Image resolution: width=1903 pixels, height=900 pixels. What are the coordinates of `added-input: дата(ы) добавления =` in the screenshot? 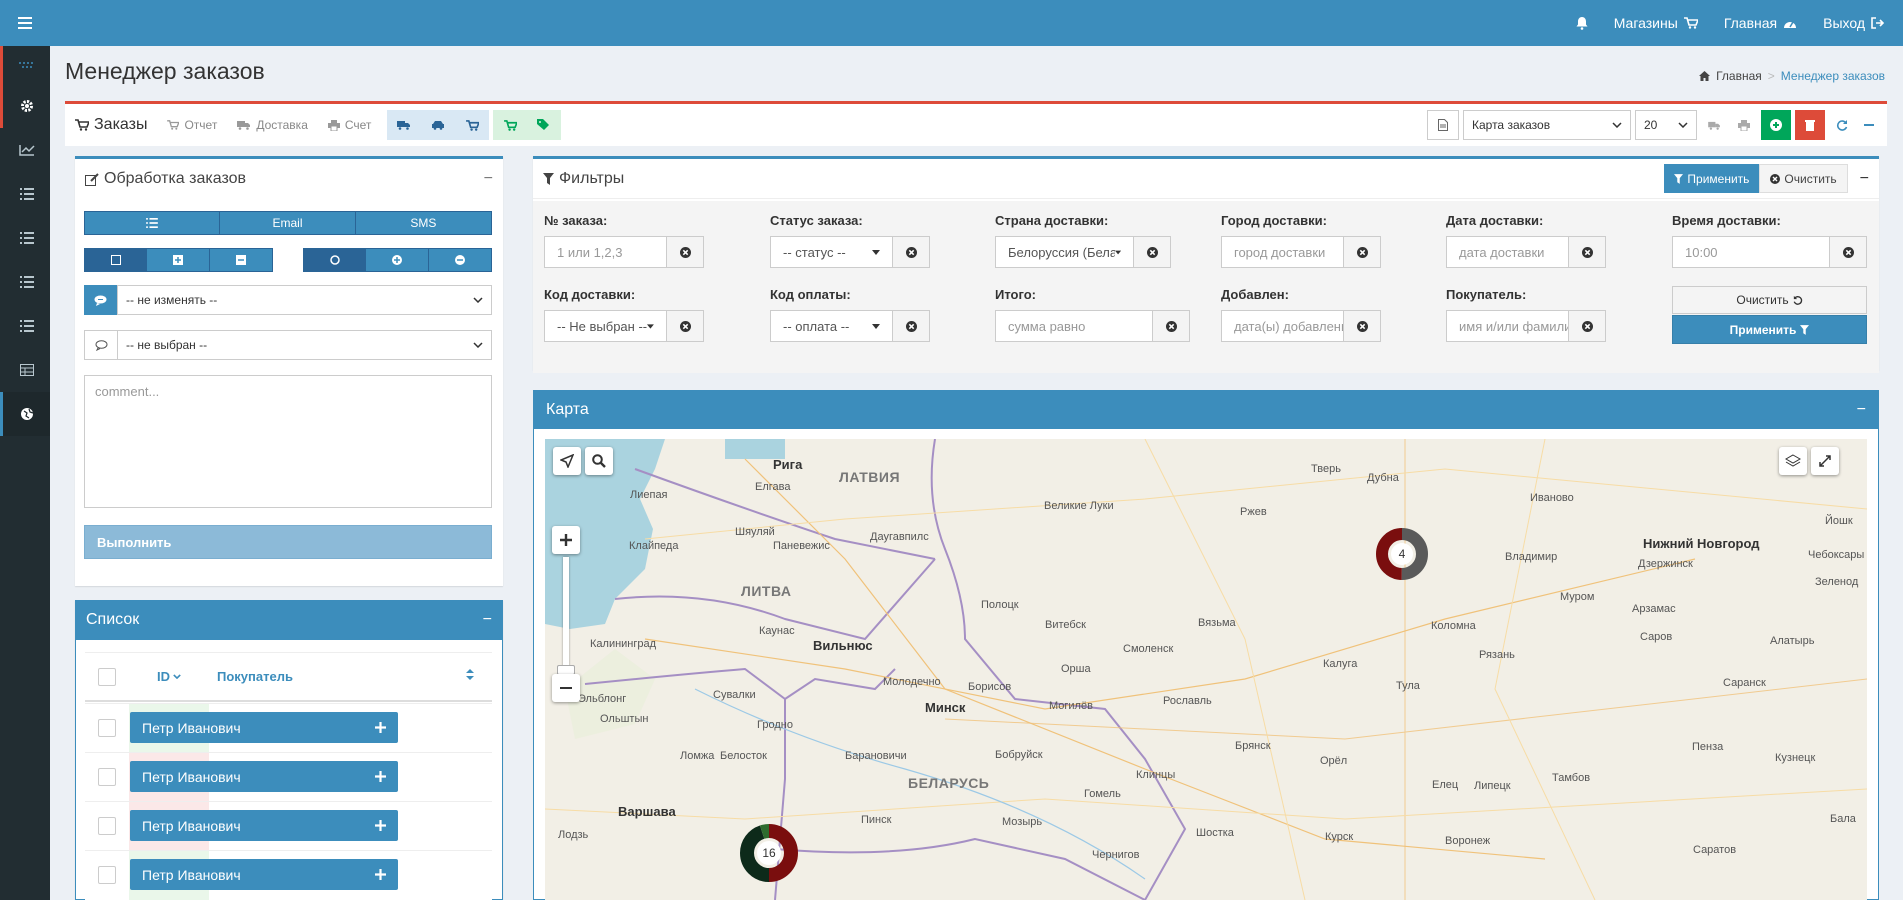 It's located at (1282, 326).